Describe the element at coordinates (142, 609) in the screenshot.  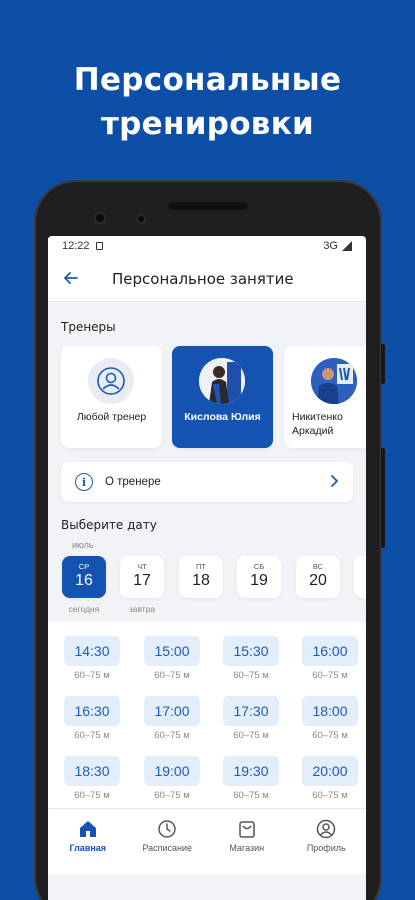
I see `date-sublabel: завтра` at that location.